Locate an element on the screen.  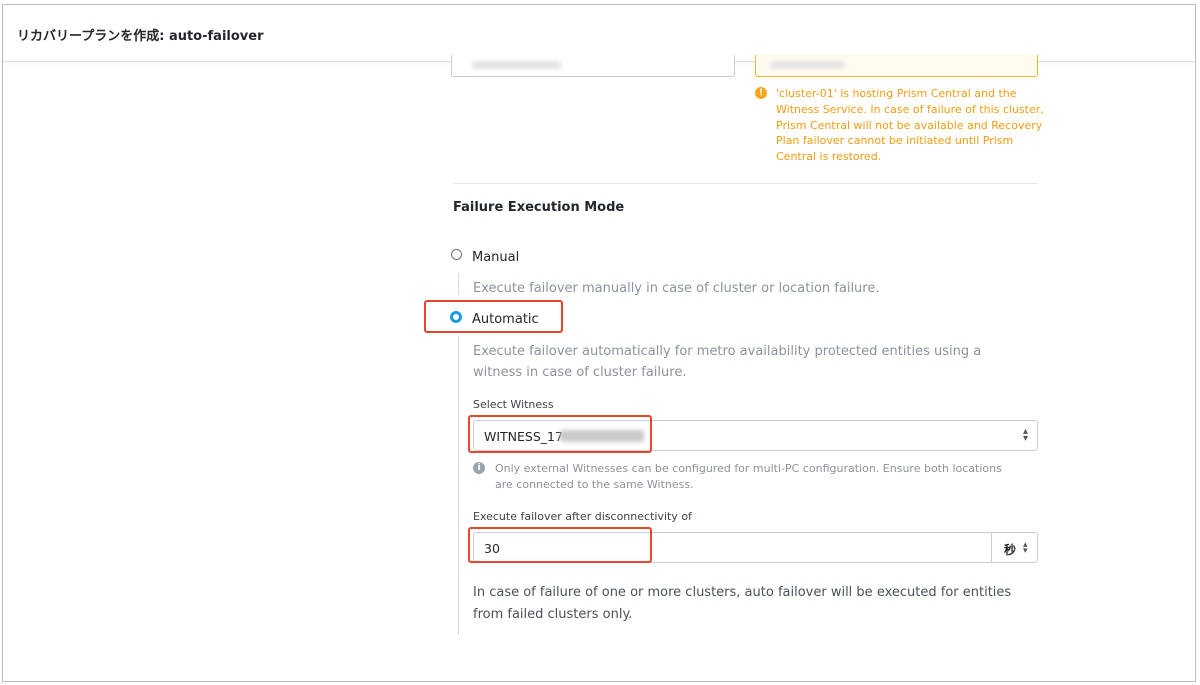
source-cluster-field is located at coordinates (593, 66).